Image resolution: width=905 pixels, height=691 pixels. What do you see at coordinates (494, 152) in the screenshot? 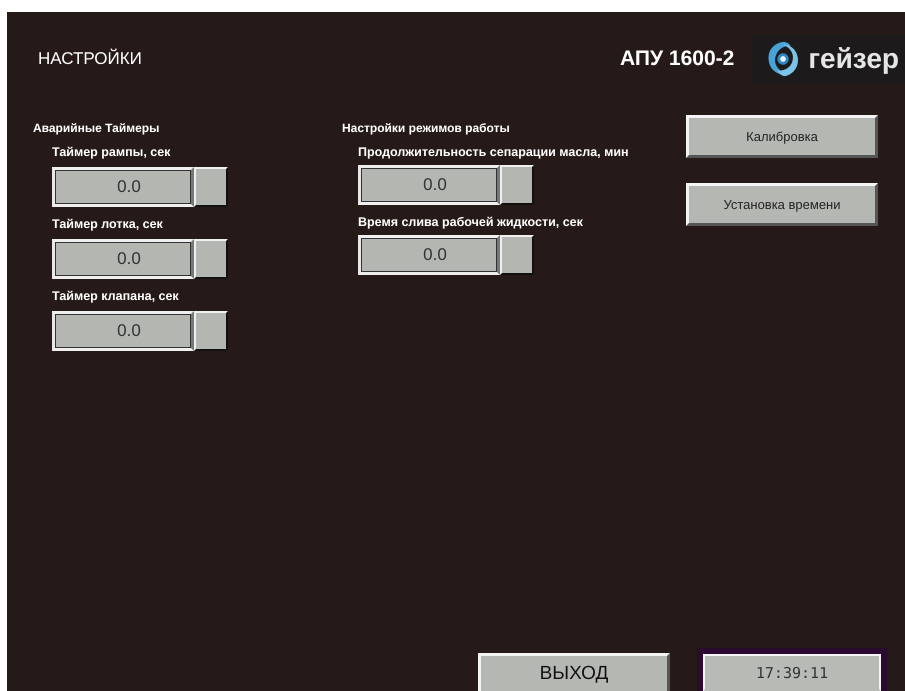
I see `field-label: Продолжительность сепарации масла, мин` at bounding box center [494, 152].